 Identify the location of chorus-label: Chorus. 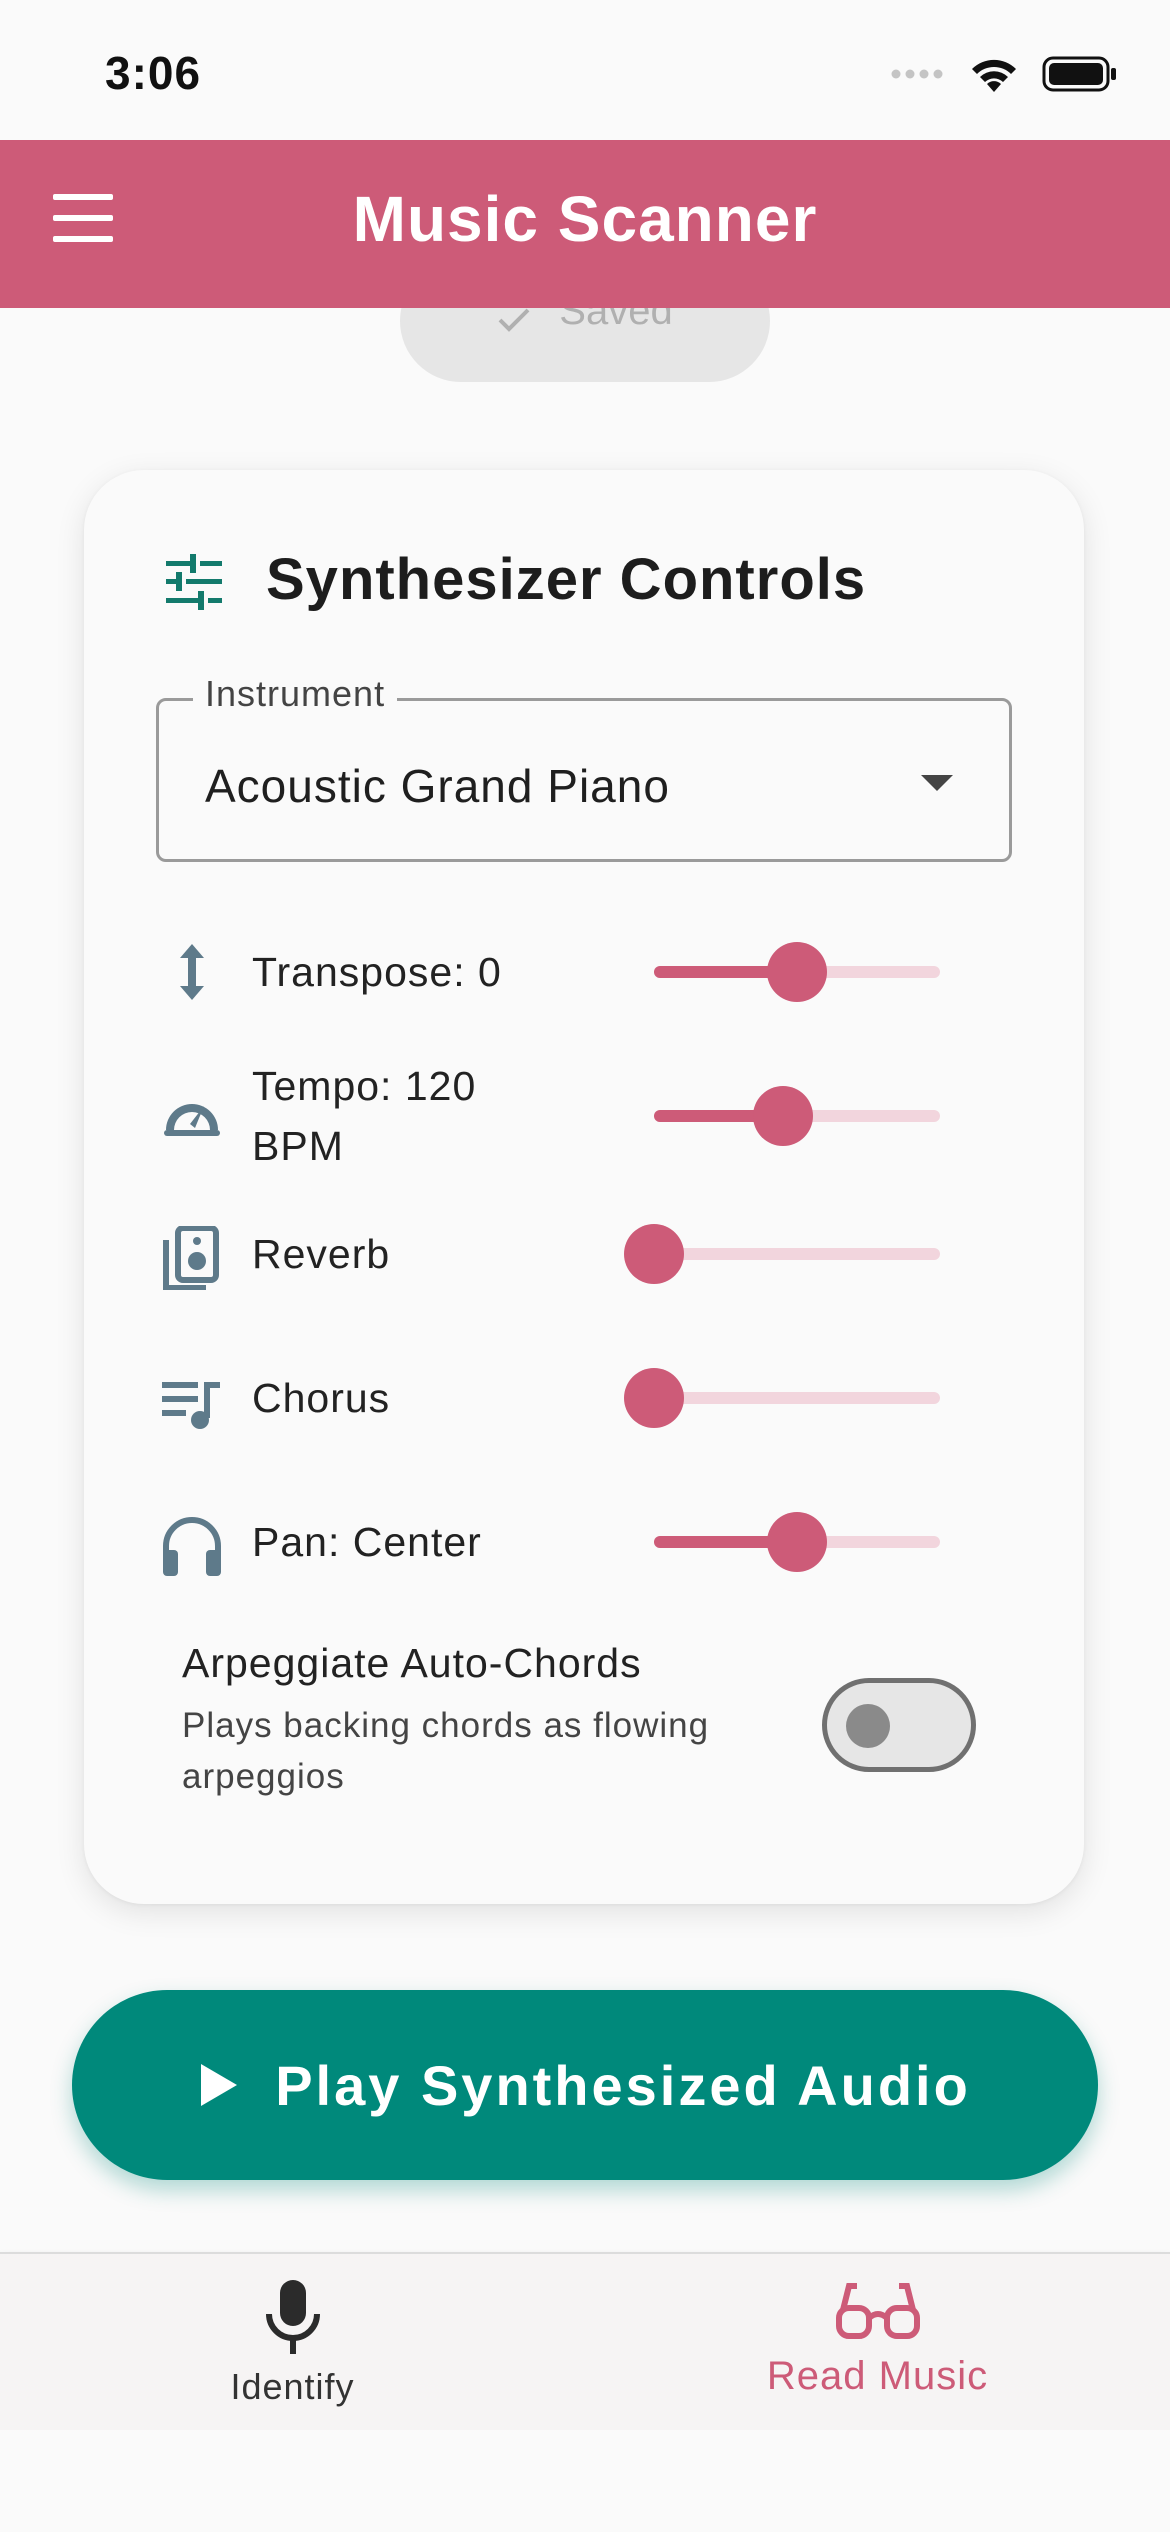
(321, 1398).